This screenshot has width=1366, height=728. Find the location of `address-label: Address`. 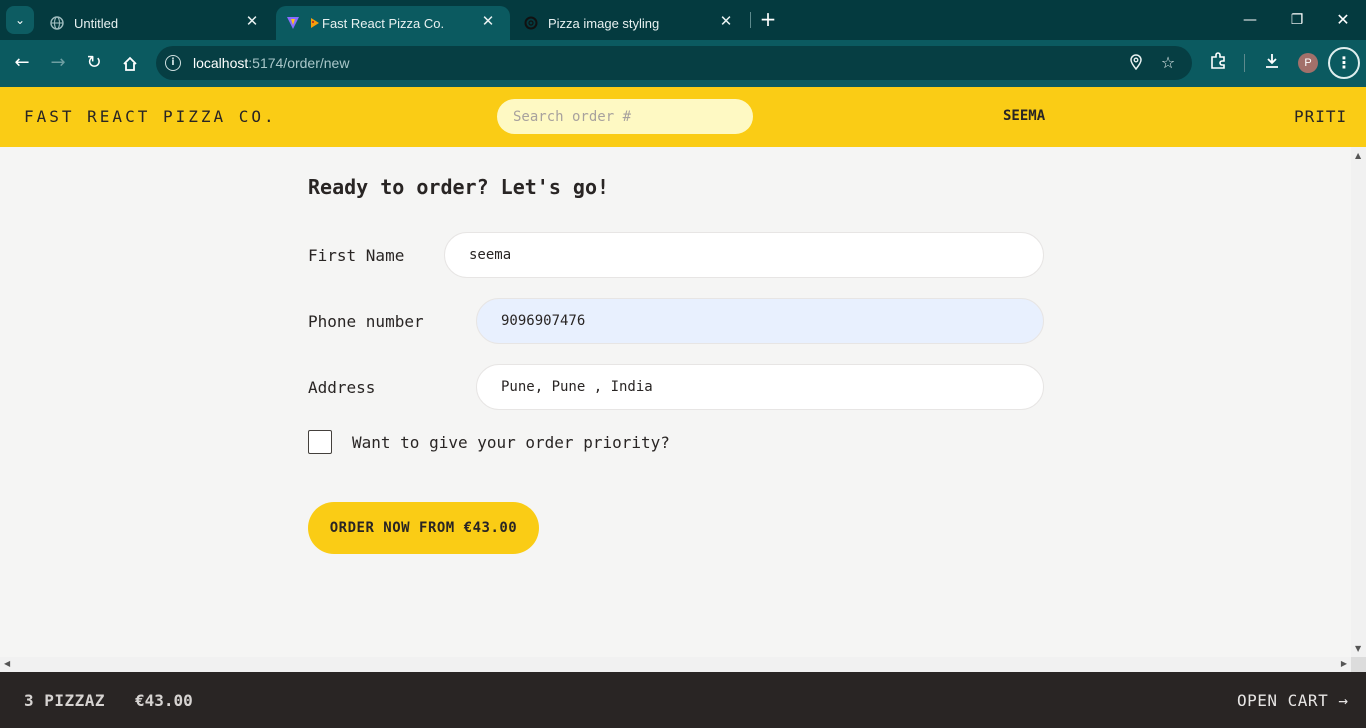

address-label: Address is located at coordinates (342, 387).